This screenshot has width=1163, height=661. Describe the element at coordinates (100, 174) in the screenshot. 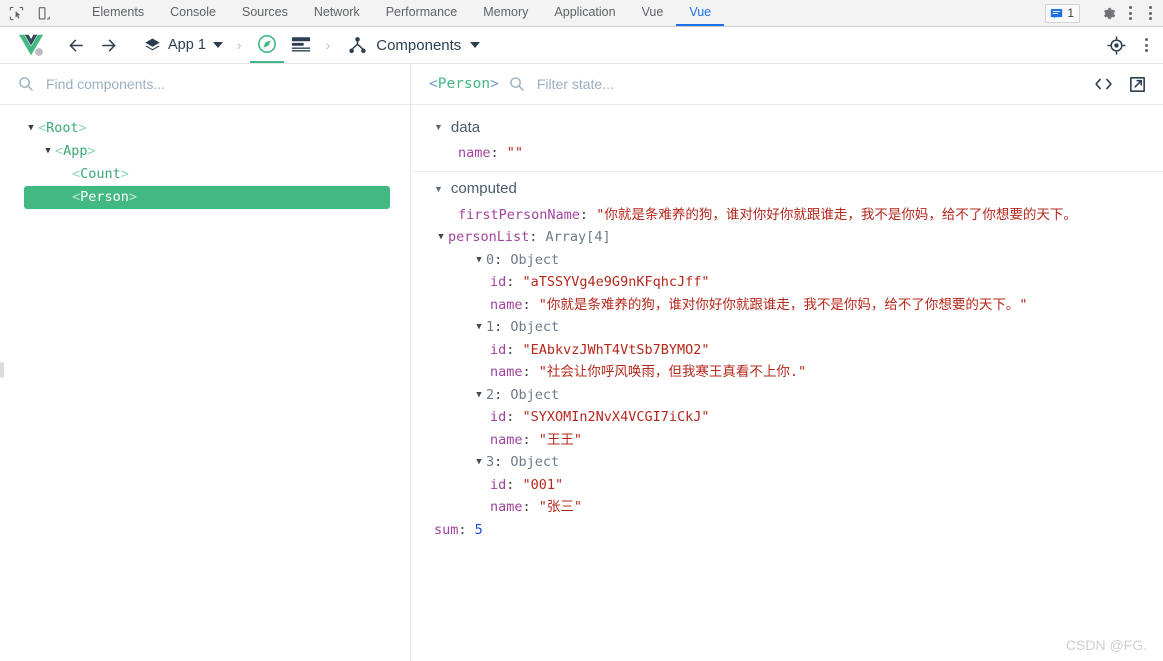

I see `tree-node-label: Count` at that location.